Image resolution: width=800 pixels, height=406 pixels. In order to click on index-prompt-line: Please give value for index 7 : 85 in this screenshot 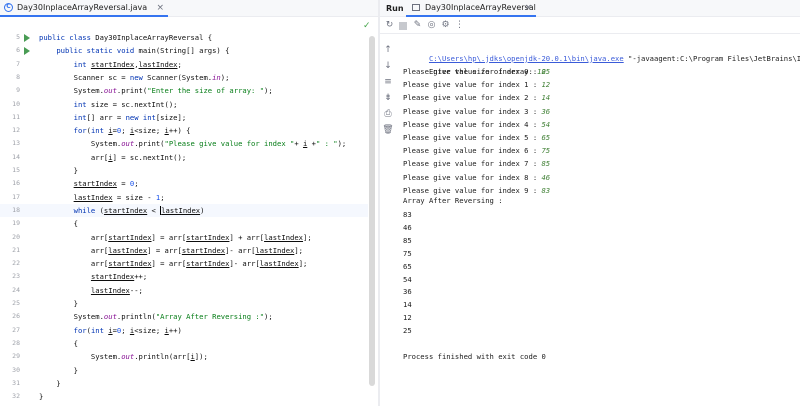, I will do `click(476, 164)`.